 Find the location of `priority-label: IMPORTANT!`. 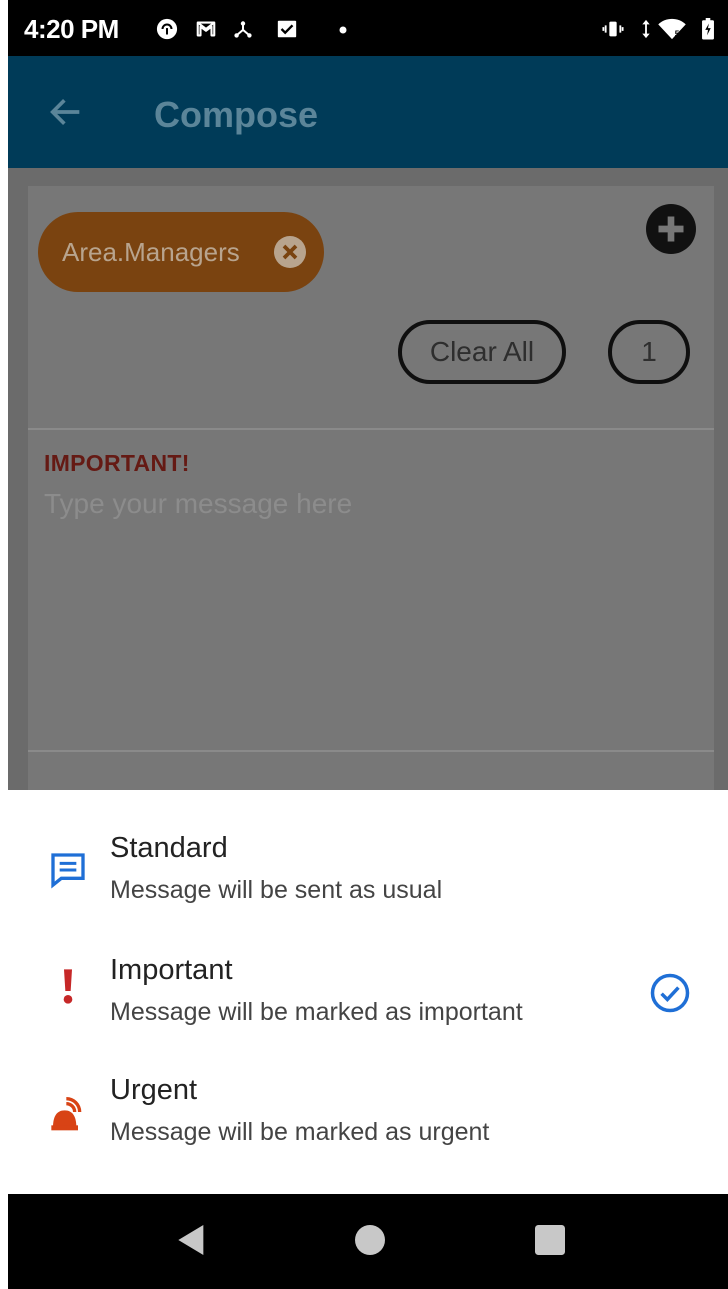

priority-label: IMPORTANT! is located at coordinates (117, 463).